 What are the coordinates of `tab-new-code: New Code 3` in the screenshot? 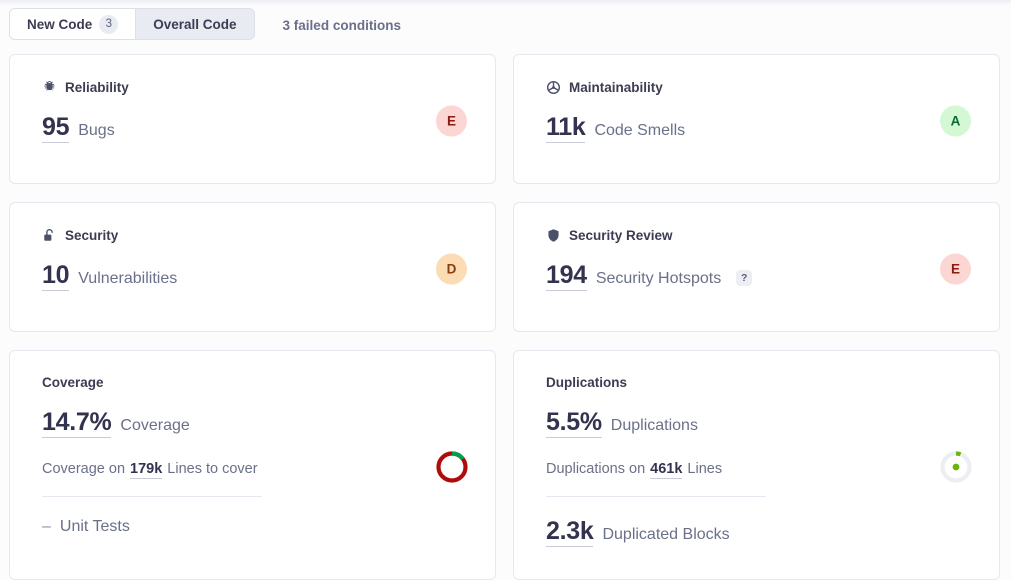 It's located at (73, 24).